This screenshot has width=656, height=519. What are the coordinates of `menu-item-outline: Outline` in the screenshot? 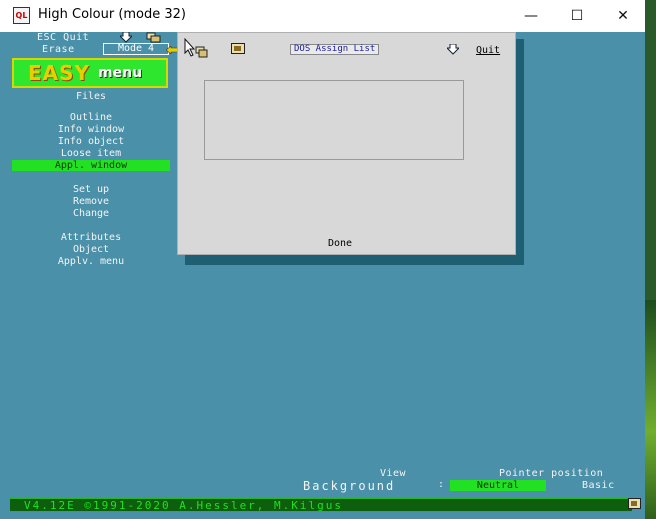 It's located at (91, 117).